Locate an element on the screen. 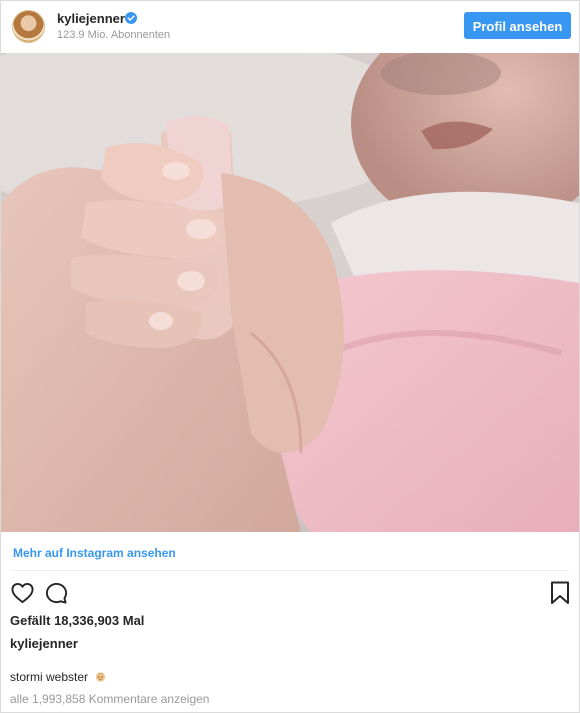  like-count: Gefällt 18,336,903 Mal is located at coordinates (77, 620).